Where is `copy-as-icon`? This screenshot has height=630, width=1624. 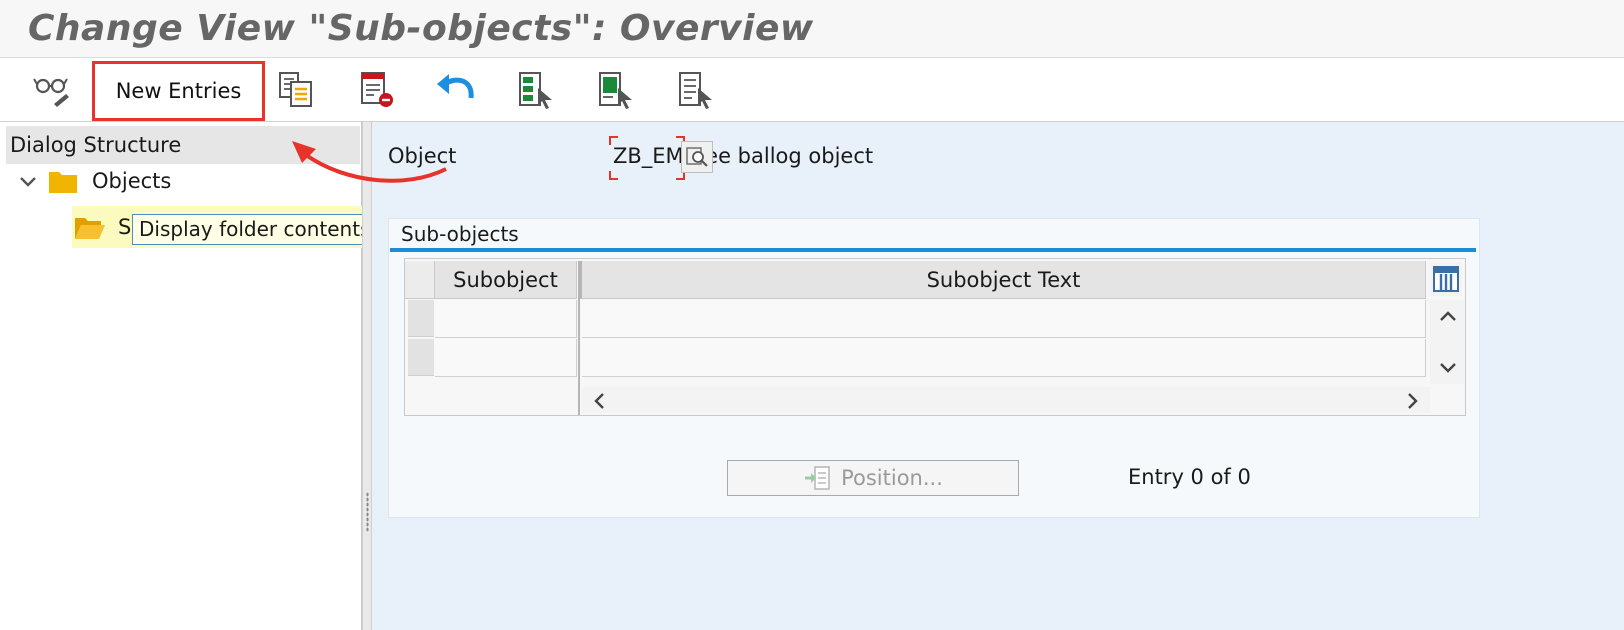 copy-as-icon is located at coordinates (295, 89).